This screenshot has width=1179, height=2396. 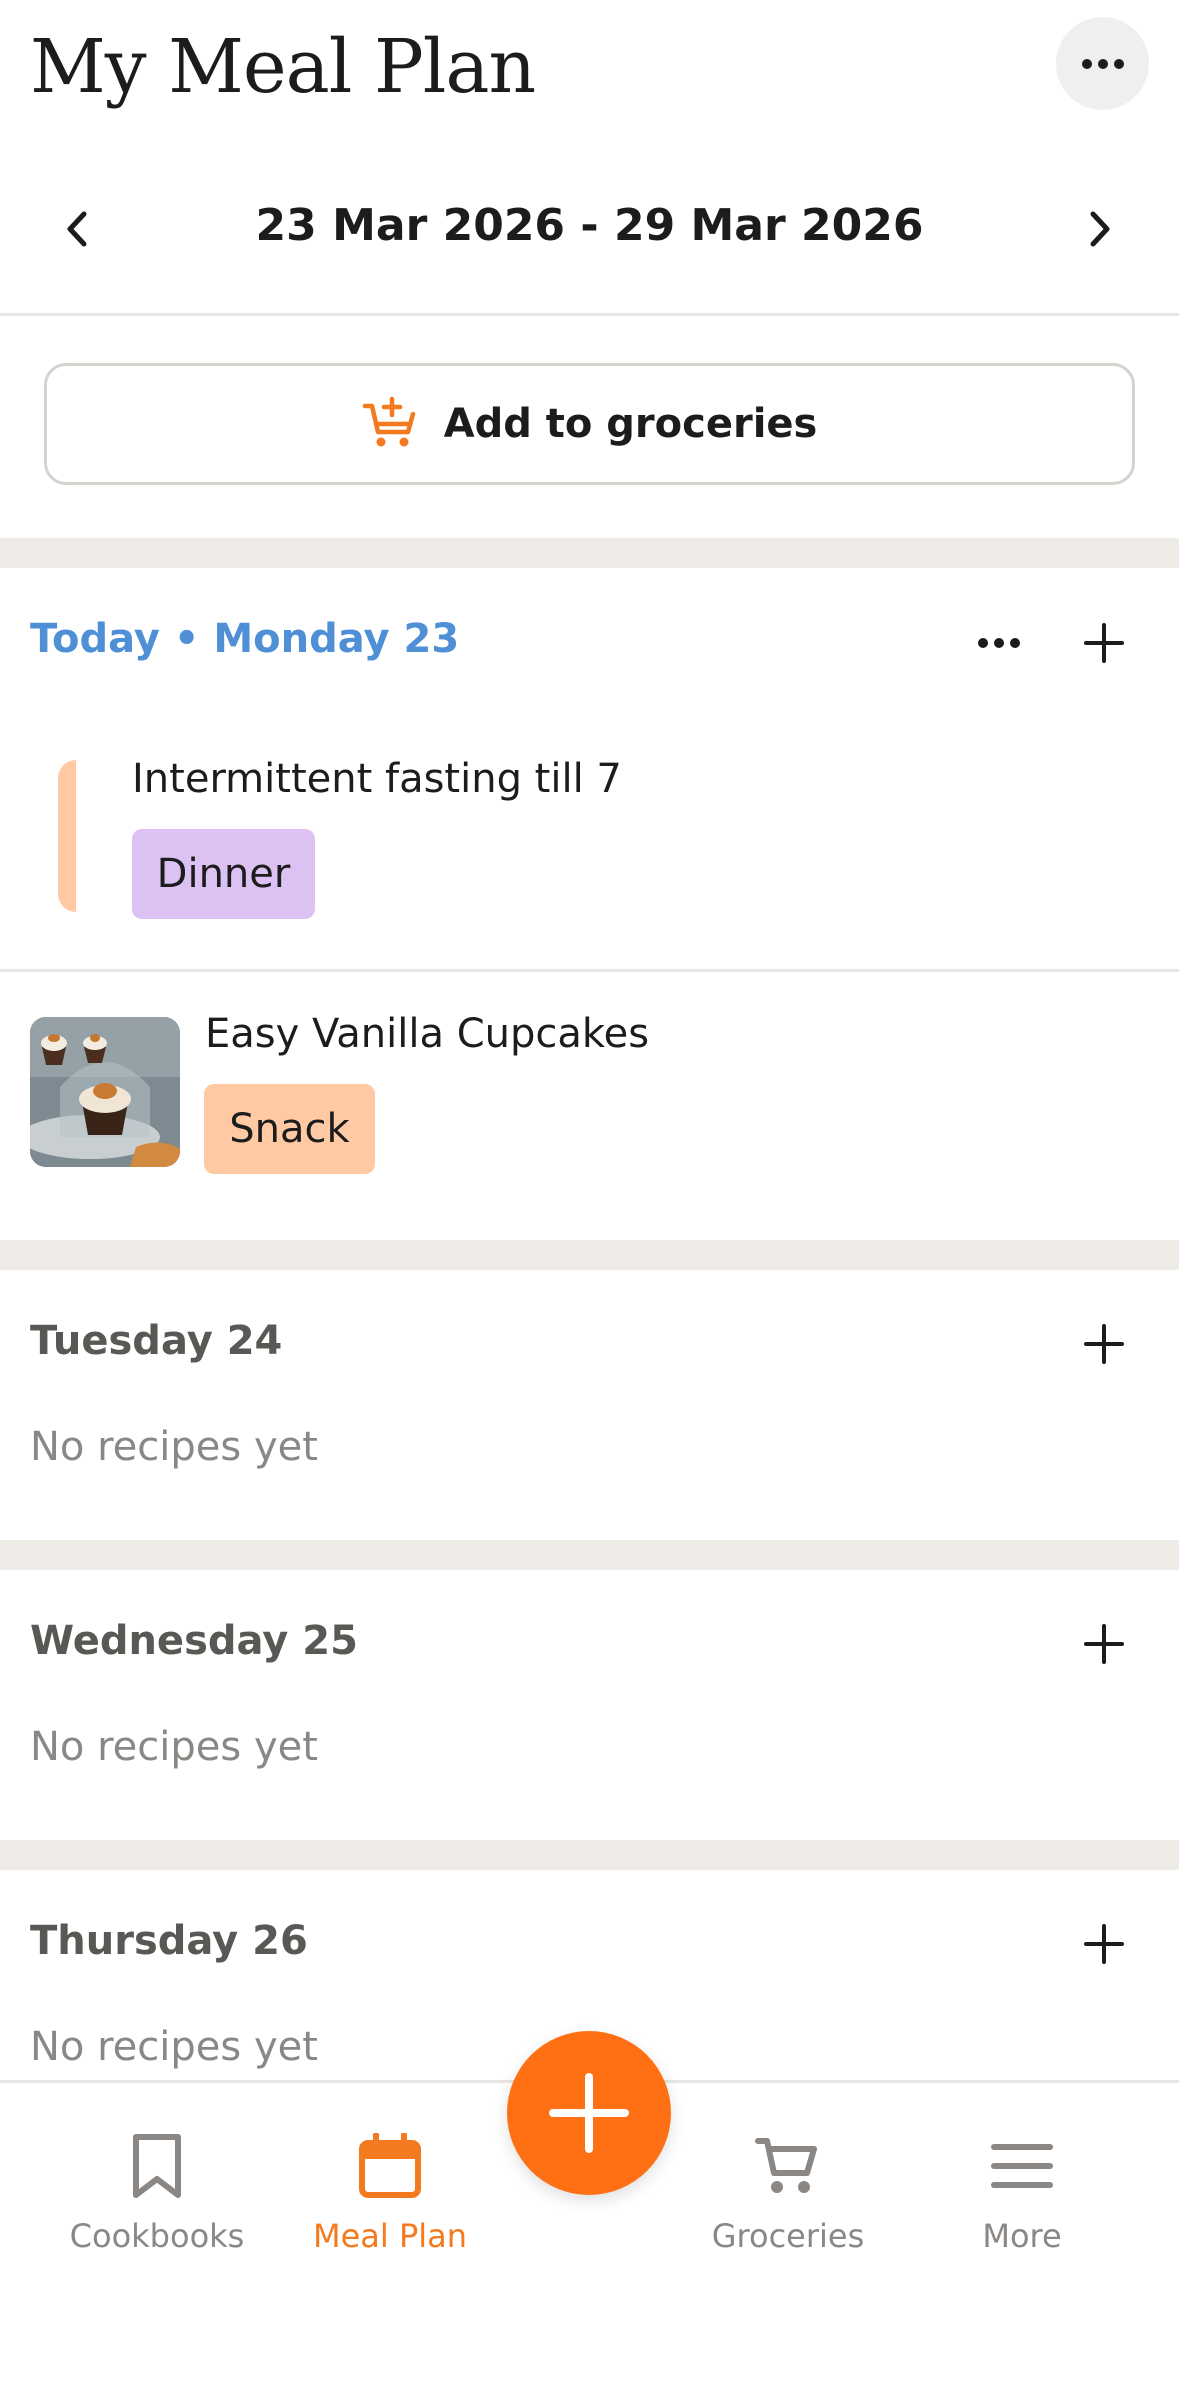 I want to click on add-to-groceries-label: Add to groceries, so click(x=630, y=424).